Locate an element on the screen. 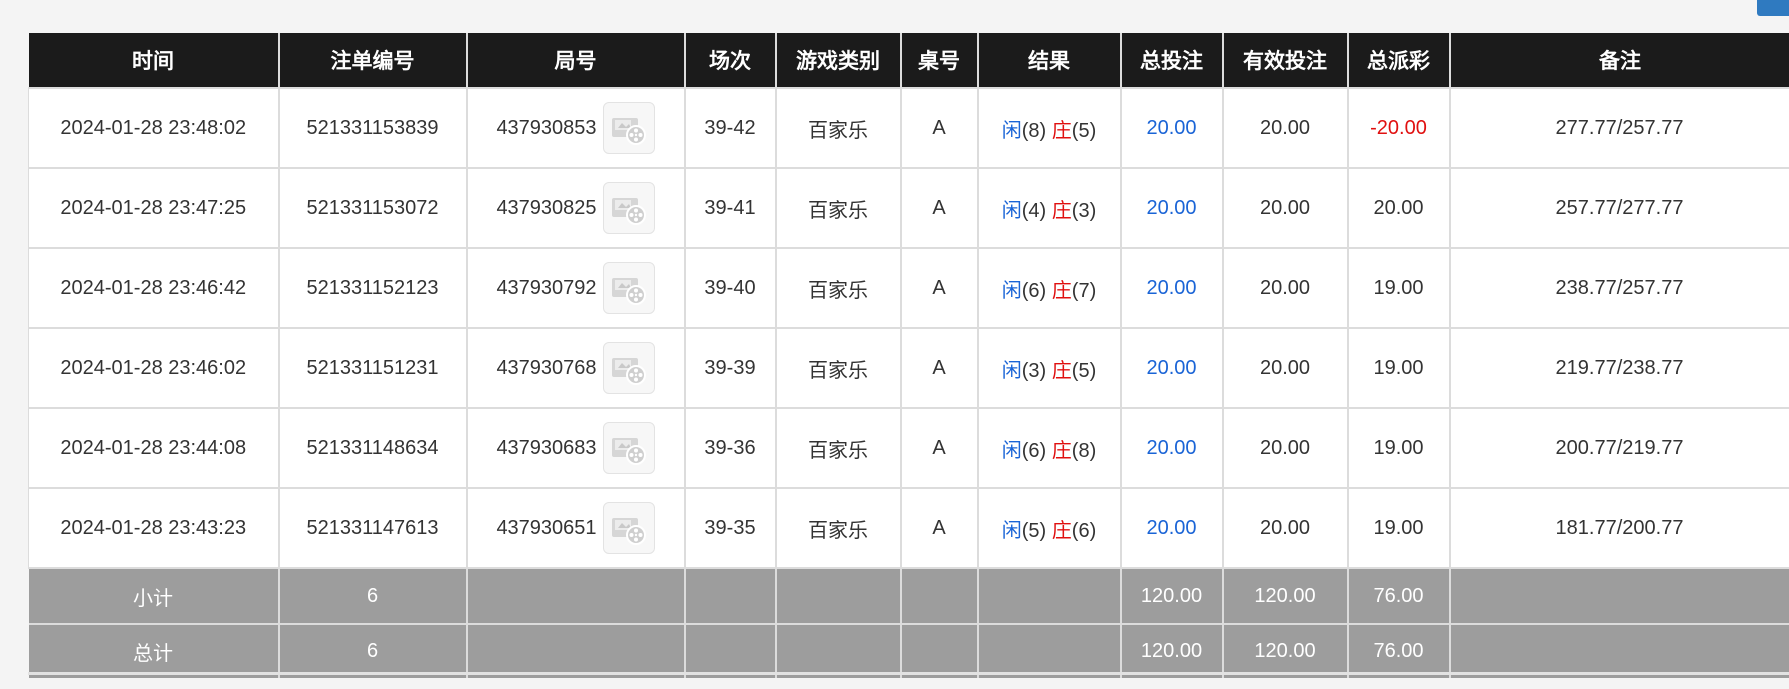 The width and height of the screenshot is (1789, 689). subtotal-payout: 76.00 is located at coordinates (1399, 595).